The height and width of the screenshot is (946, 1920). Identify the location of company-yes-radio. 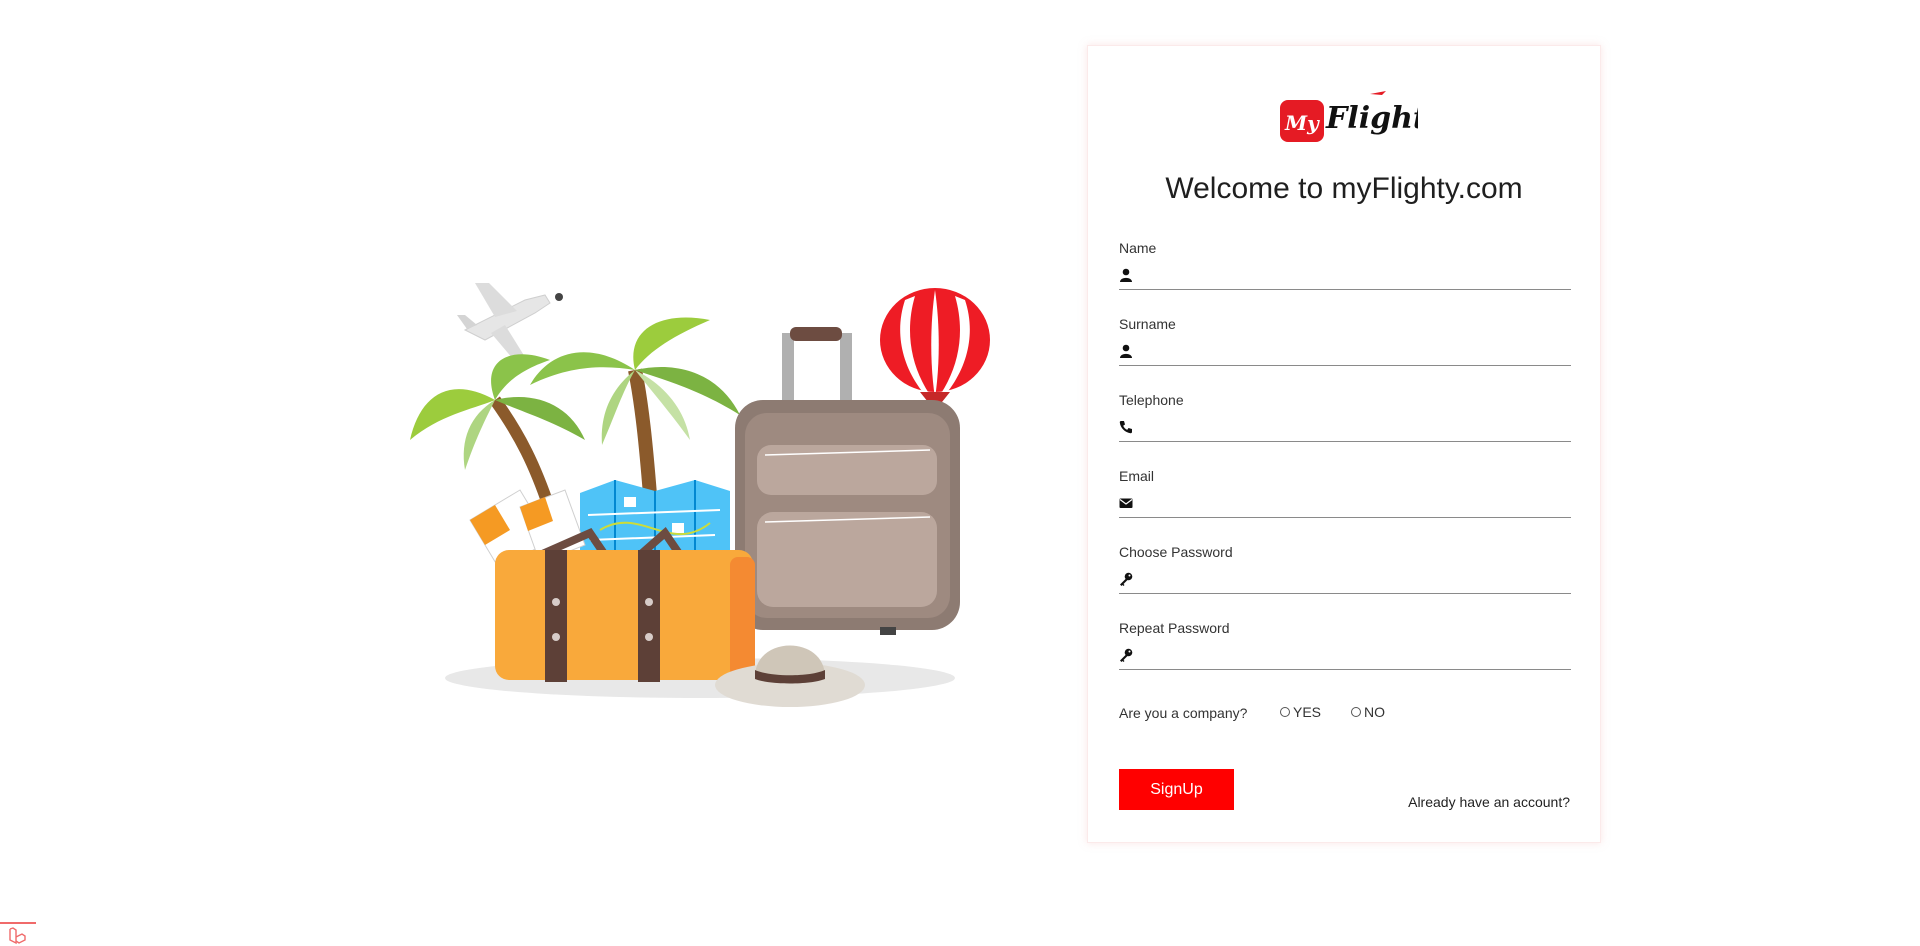
(1285, 712).